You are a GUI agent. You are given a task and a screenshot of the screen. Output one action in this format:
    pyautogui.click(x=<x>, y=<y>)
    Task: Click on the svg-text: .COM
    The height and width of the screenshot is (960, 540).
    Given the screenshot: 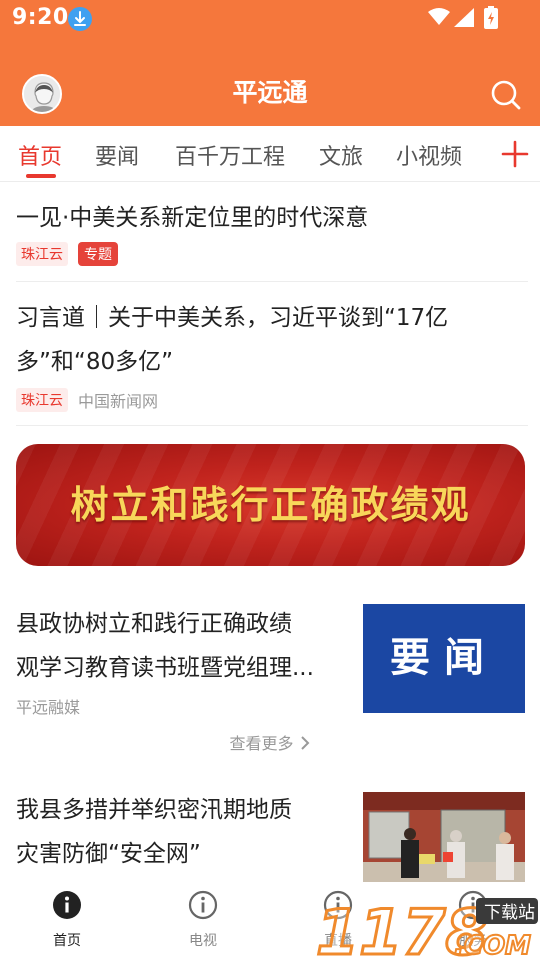 What is the action you would take?
    pyautogui.click(x=492, y=945)
    